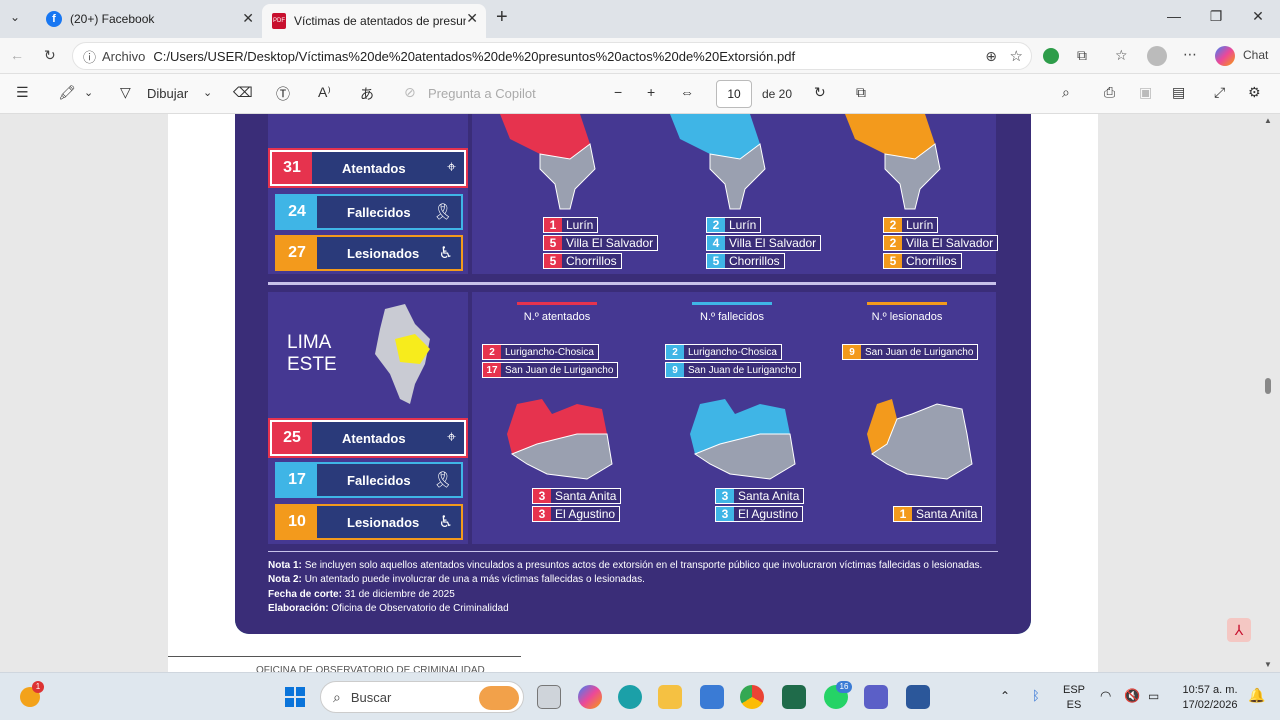 This screenshot has width=1280, height=720. I want to click on district-tag: 9 San Juan de Lurigancho, so click(733, 370).